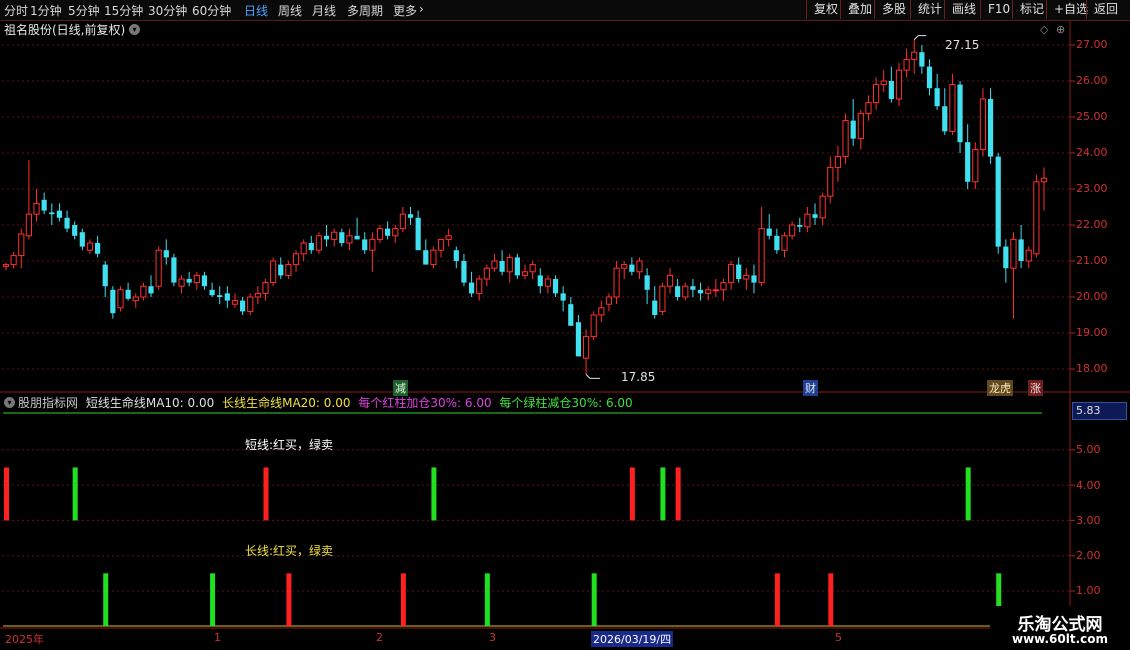 The width and height of the screenshot is (1130, 650). What do you see at coordinates (810, 388) in the screenshot?
I see `event-badge-finance: 财` at bounding box center [810, 388].